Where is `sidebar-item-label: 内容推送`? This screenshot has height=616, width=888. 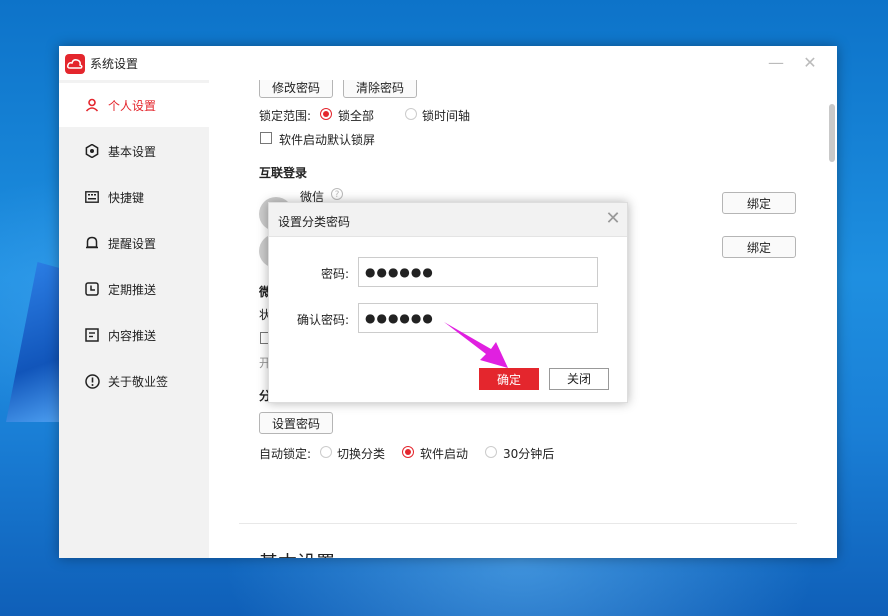
sidebar-item-label: 内容推送 is located at coordinates (132, 335).